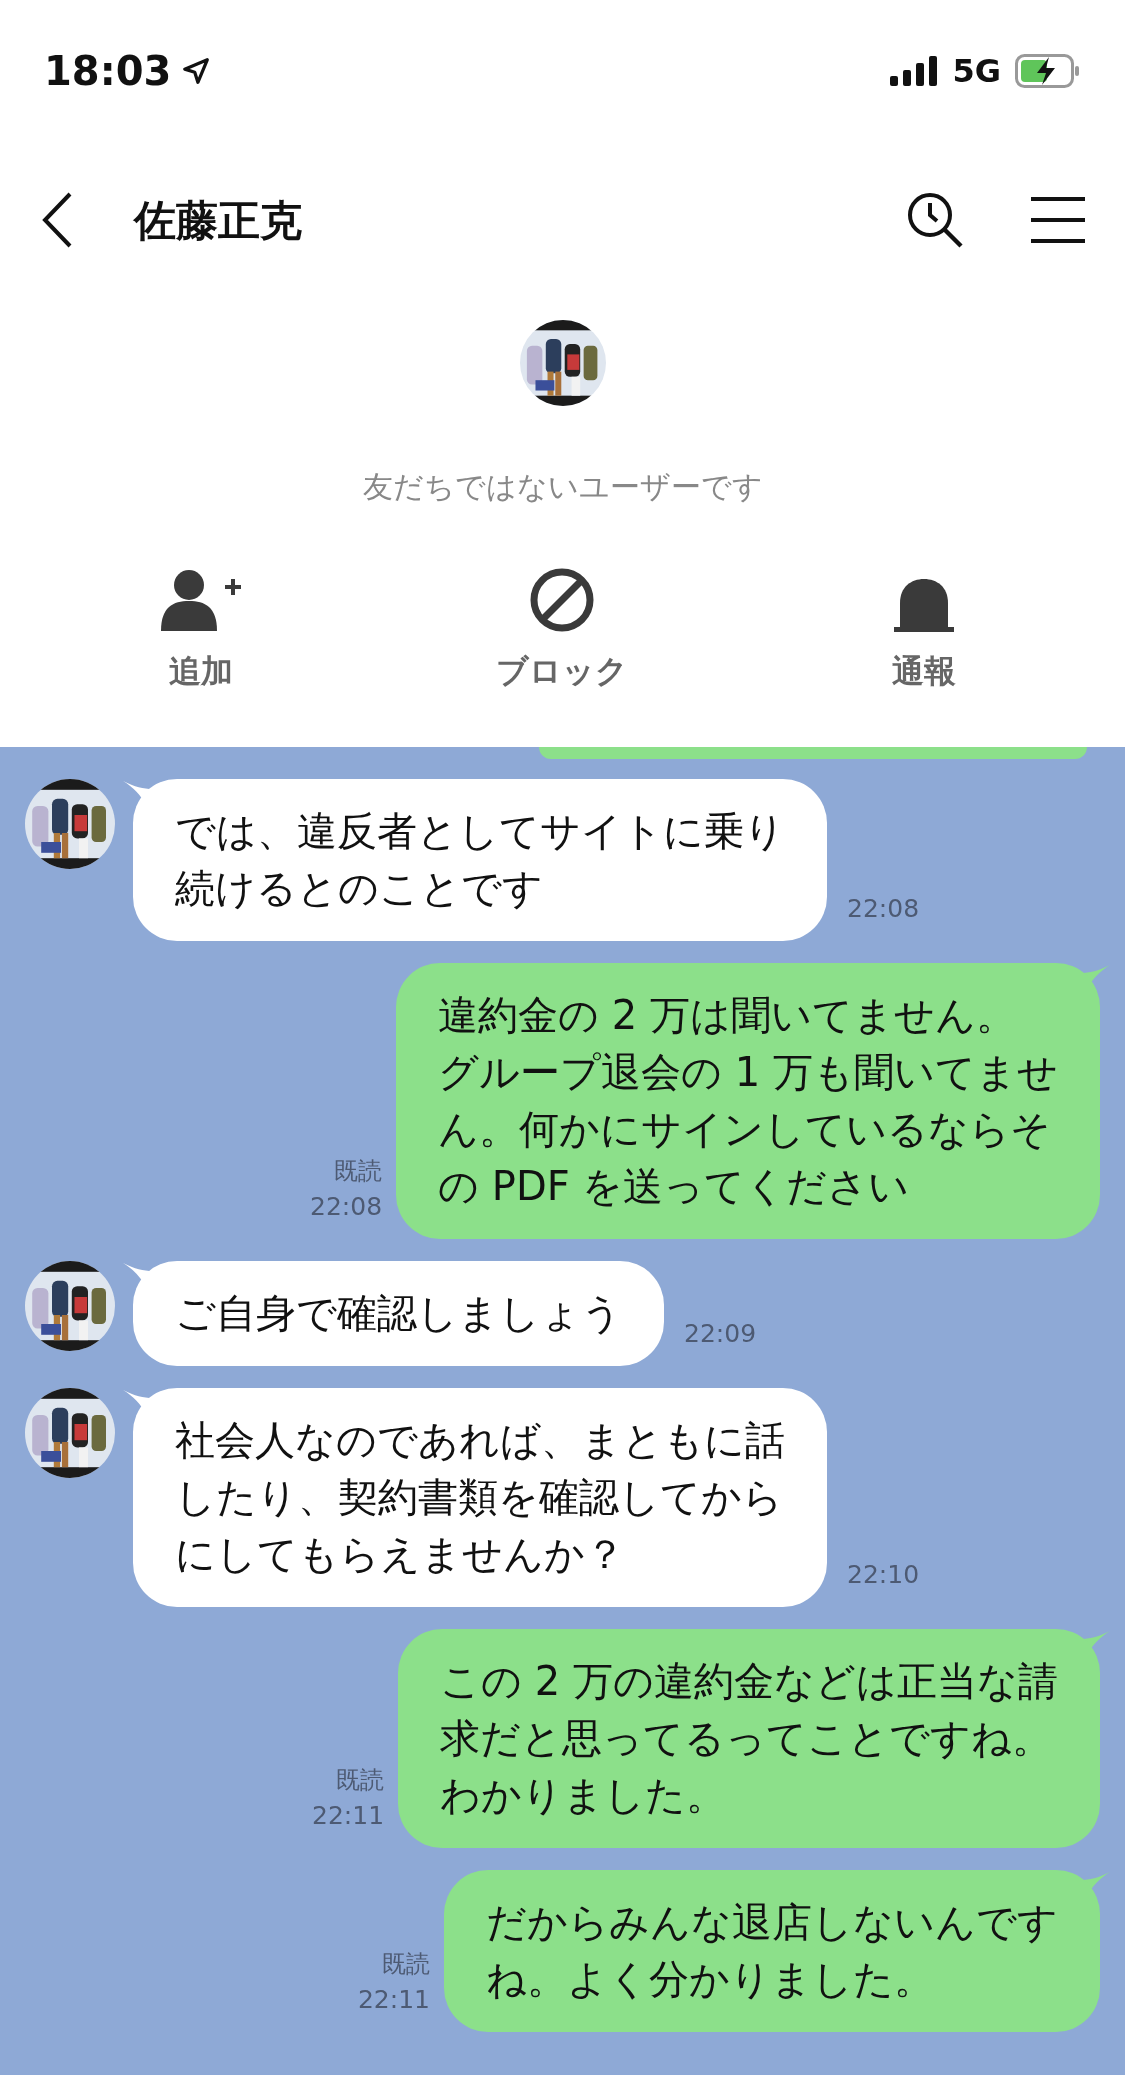  I want to click on battery-charging-icon, so click(1048, 71).